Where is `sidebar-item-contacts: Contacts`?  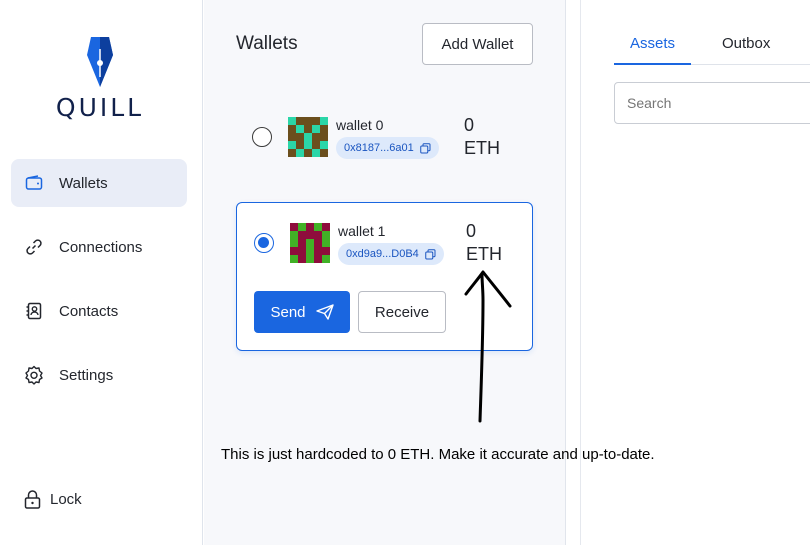
sidebar-item-contacts: Contacts is located at coordinates (99, 311).